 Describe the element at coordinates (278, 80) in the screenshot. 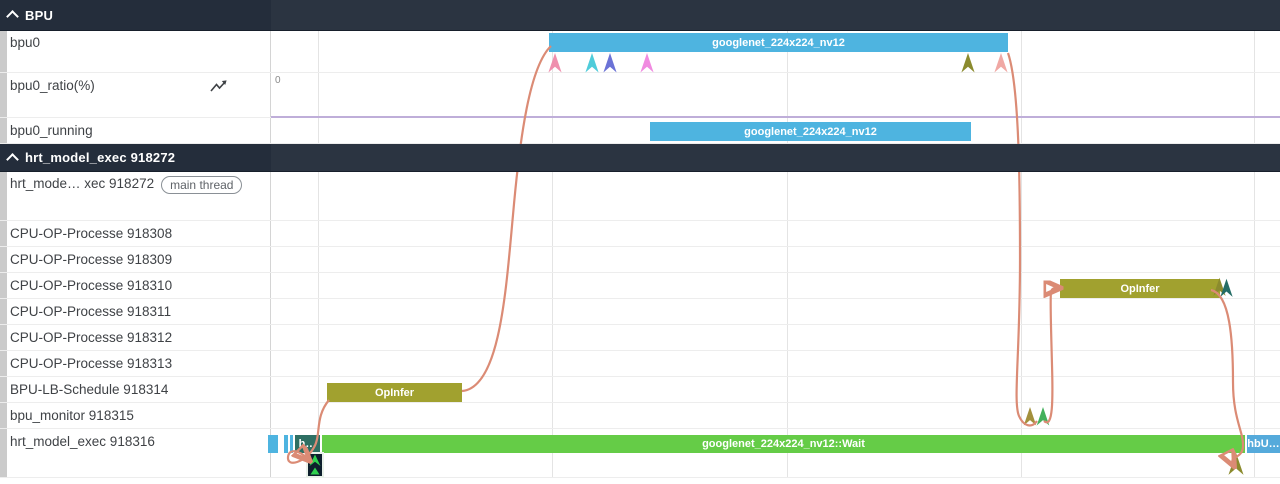

I see `counter-value: 0` at that location.